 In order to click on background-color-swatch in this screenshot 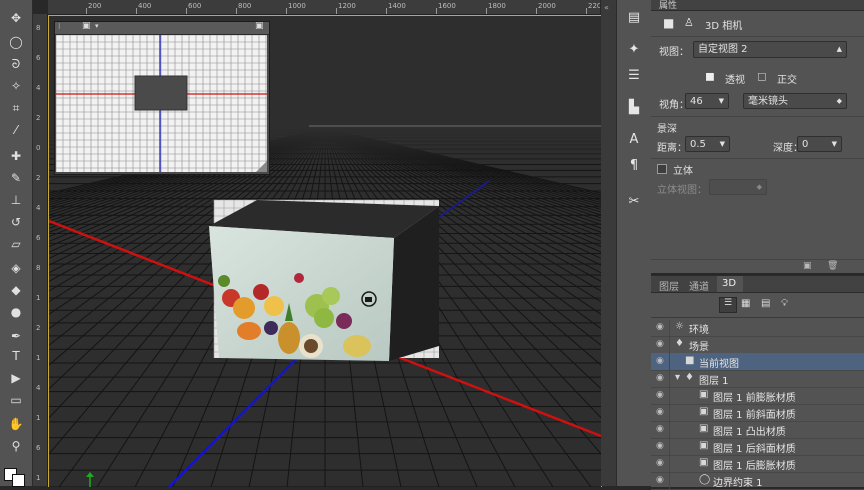, I will do `click(18, 480)`.